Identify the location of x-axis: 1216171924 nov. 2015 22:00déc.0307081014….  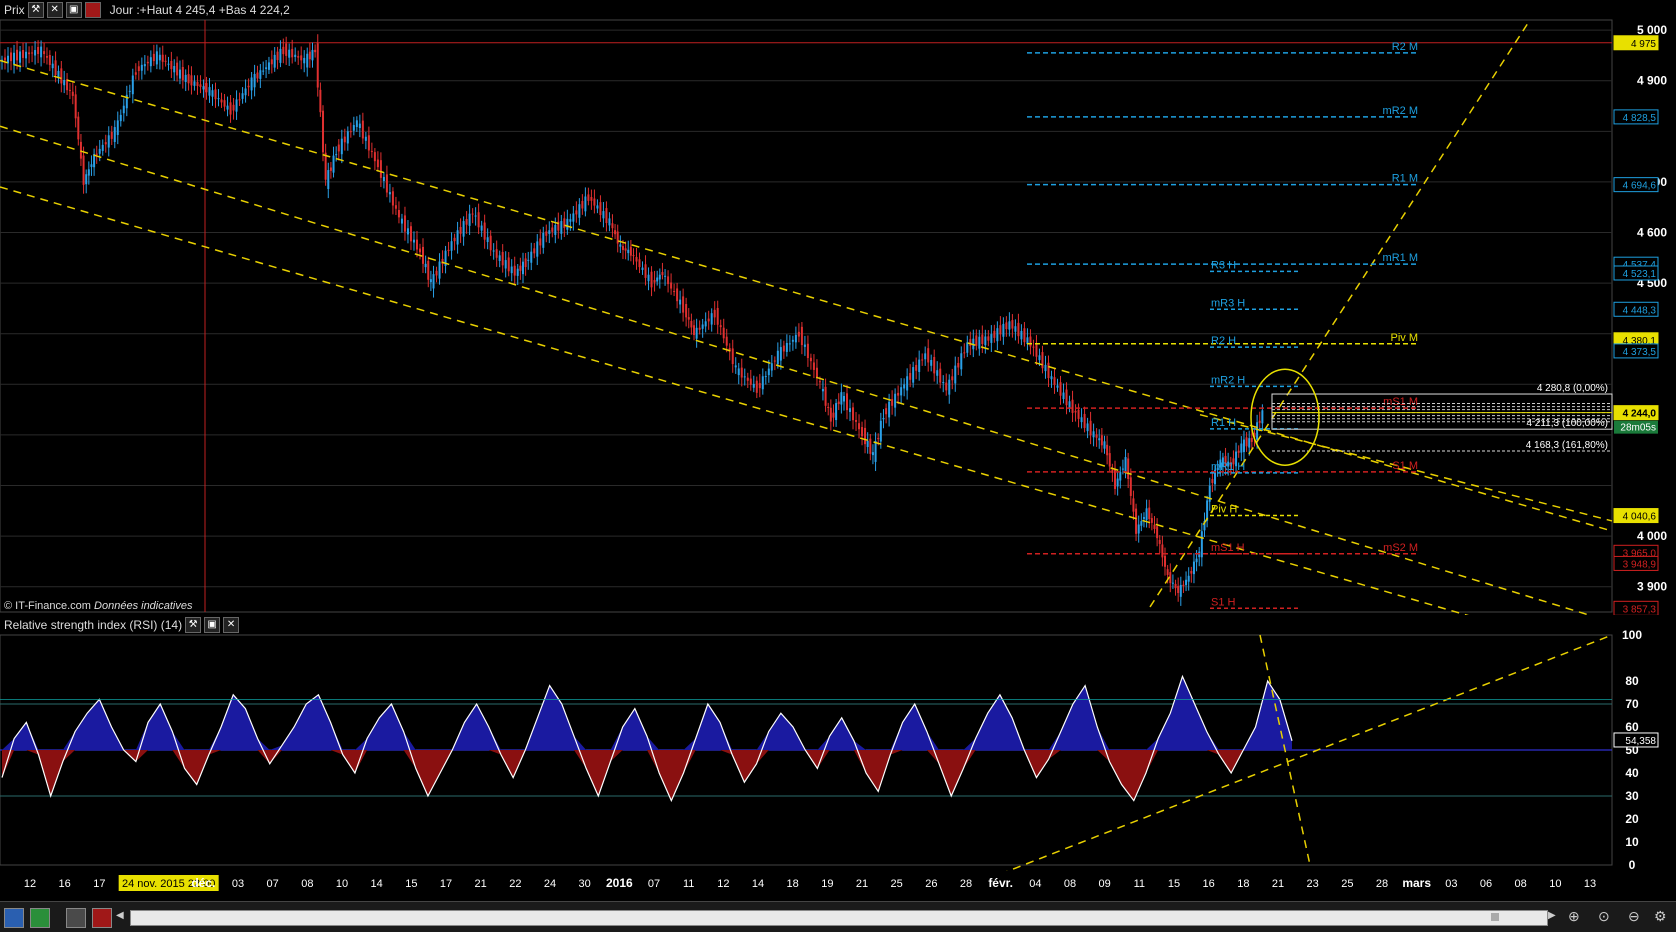
(810, 883).